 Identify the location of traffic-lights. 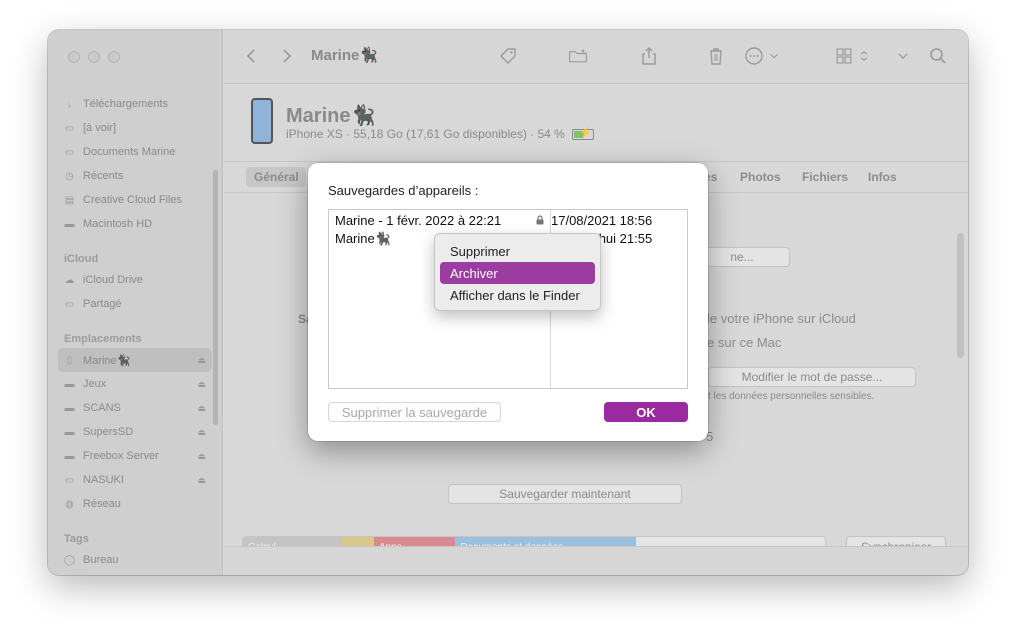
(94, 57).